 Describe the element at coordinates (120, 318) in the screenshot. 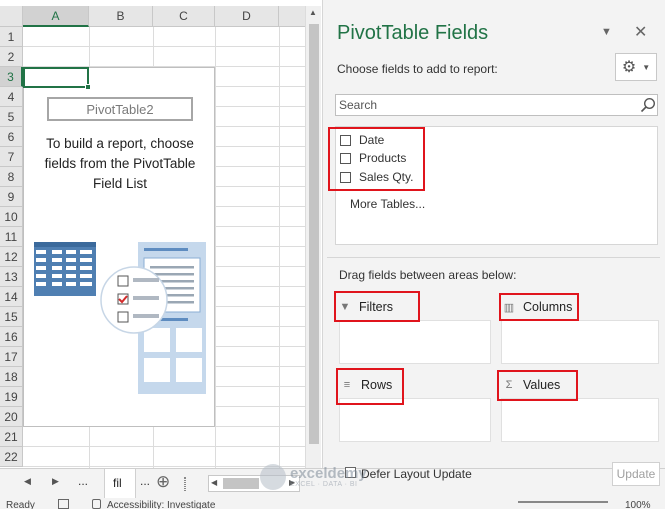

I see `pivot-illustration-icon` at that location.